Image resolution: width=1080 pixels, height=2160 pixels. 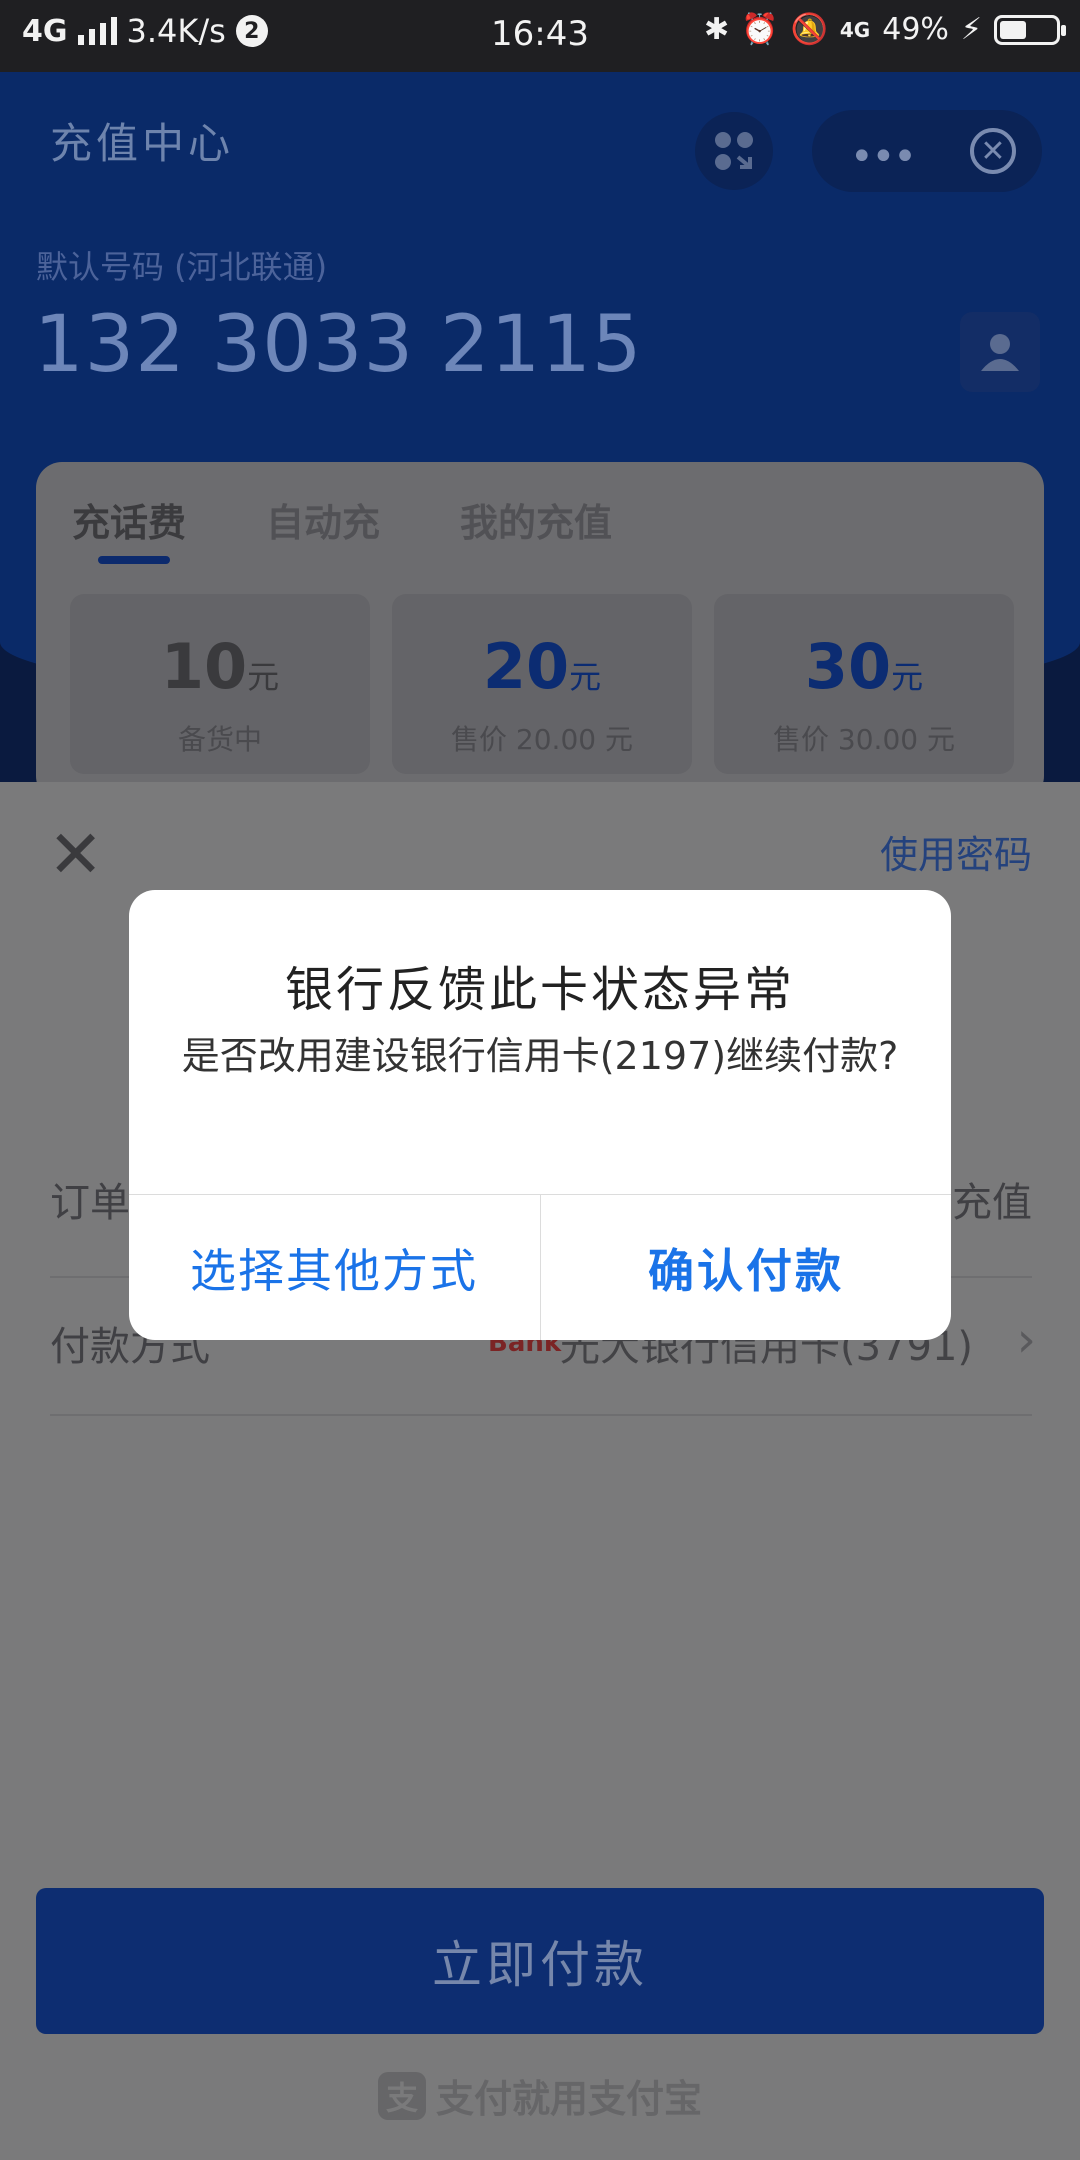 What do you see at coordinates (915, 29) in the screenshot?
I see `battery-percent: 49%` at bounding box center [915, 29].